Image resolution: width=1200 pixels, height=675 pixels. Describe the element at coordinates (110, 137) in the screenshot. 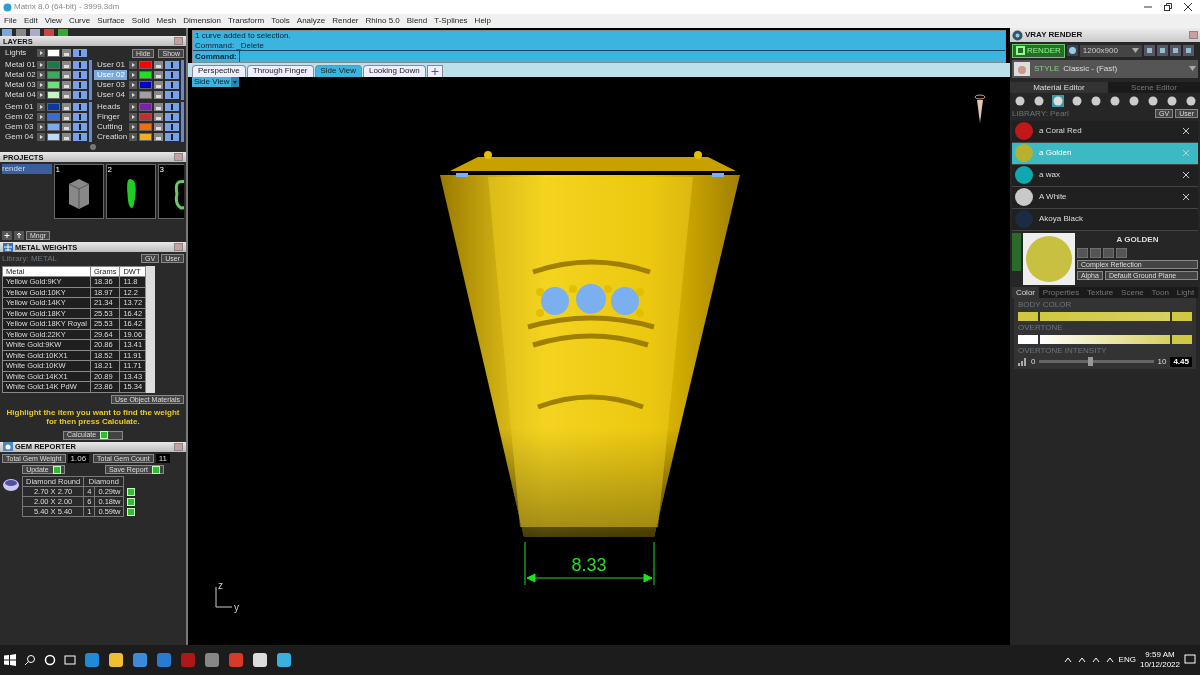

I see `layer-name: Creation` at that location.